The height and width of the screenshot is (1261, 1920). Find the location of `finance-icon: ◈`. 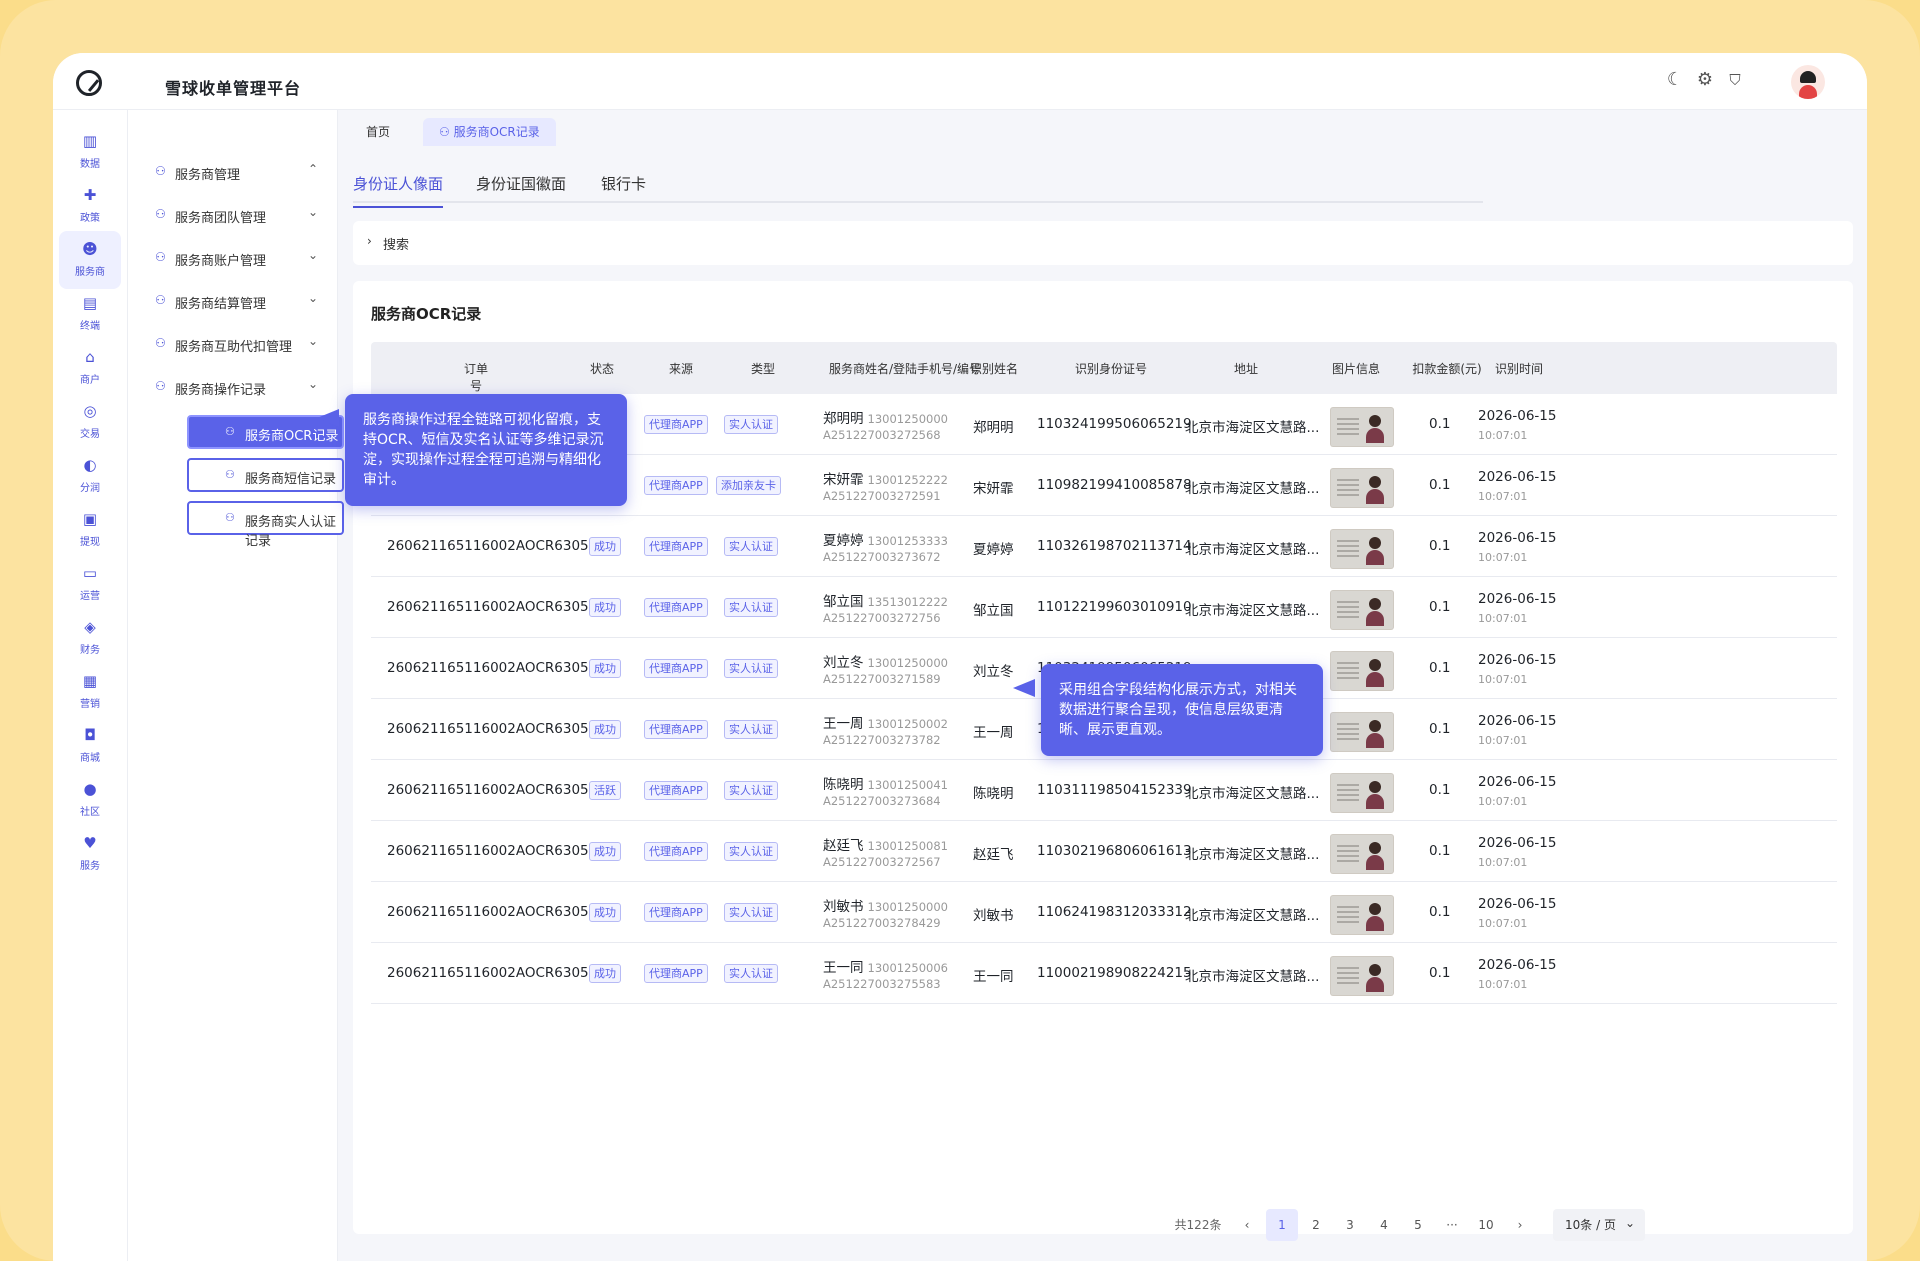

finance-icon: ◈ is located at coordinates (90, 627).